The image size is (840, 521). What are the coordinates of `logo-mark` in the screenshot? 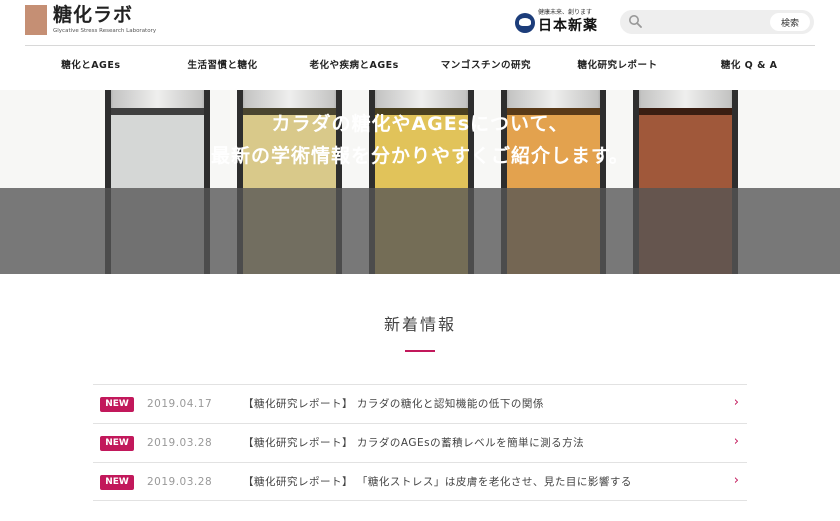 It's located at (36, 20).